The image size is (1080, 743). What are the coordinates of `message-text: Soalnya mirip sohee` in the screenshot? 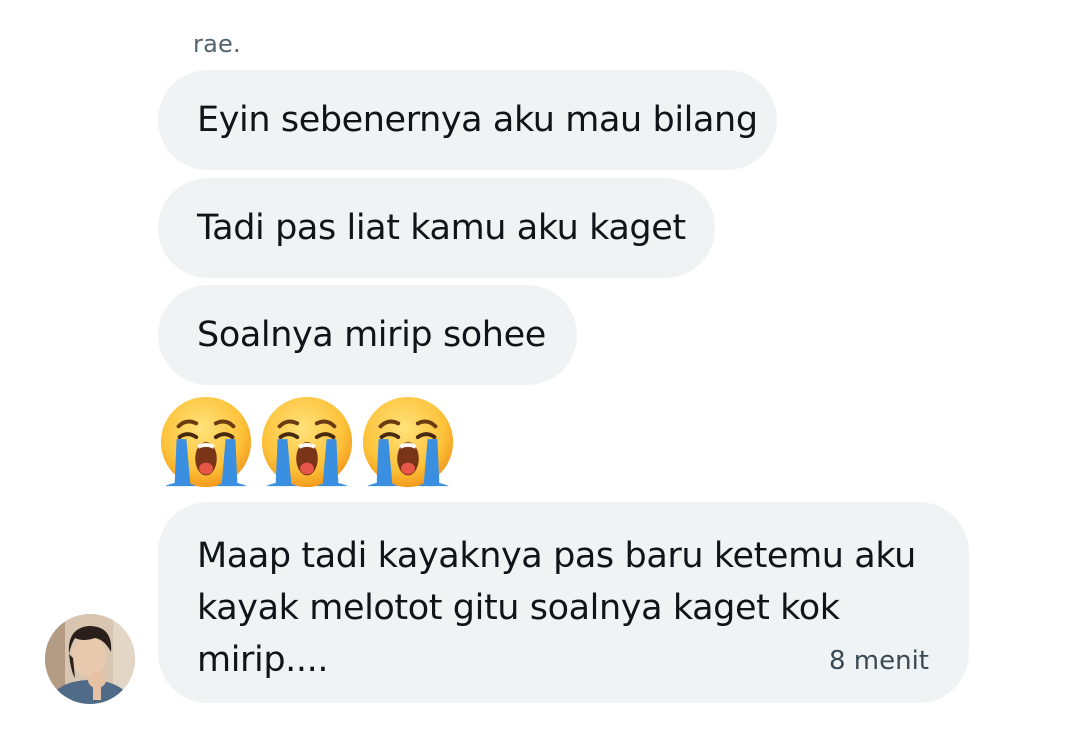 It's located at (371, 335).